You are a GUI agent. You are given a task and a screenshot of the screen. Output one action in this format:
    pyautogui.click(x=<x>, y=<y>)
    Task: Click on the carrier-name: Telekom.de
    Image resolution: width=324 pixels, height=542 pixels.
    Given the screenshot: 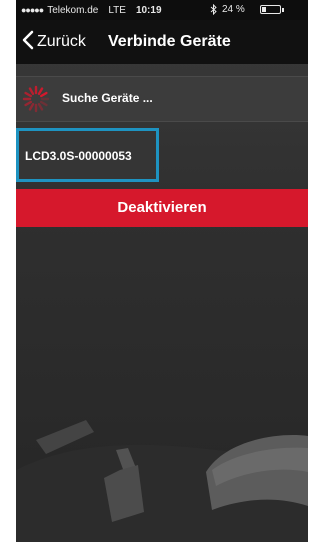 What is the action you would take?
    pyautogui.click(x=73, y=10)
    